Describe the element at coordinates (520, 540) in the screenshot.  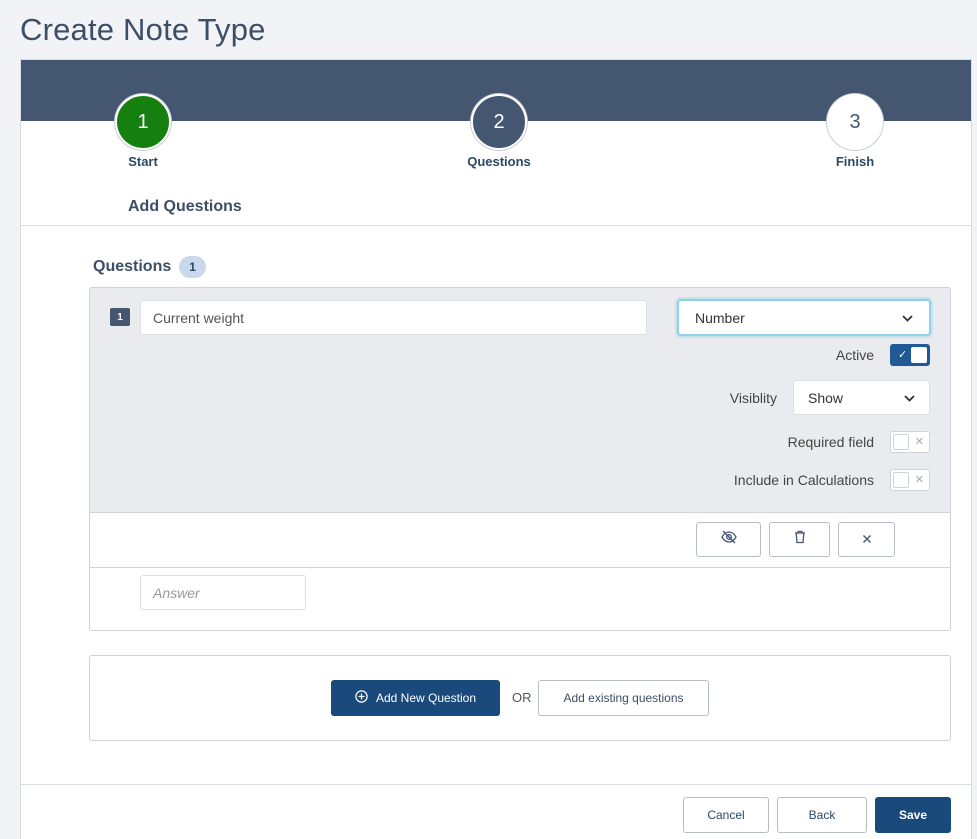
I see `question-actions` at that location.